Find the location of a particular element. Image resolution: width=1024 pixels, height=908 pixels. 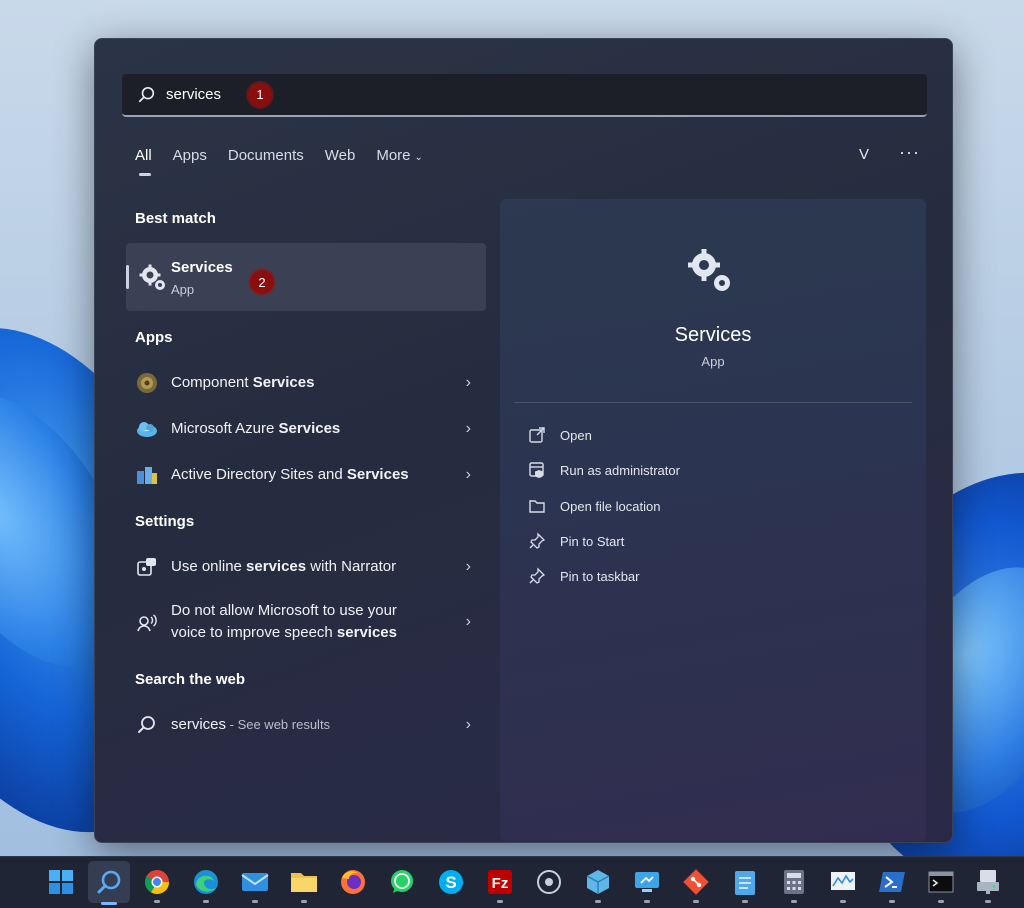

mail-icon is located at coordinates (255, 882).